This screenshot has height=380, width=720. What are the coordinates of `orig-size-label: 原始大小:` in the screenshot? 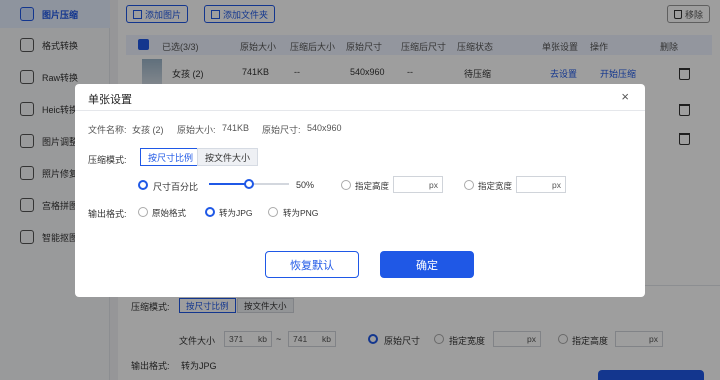 It's located at (196, 130).